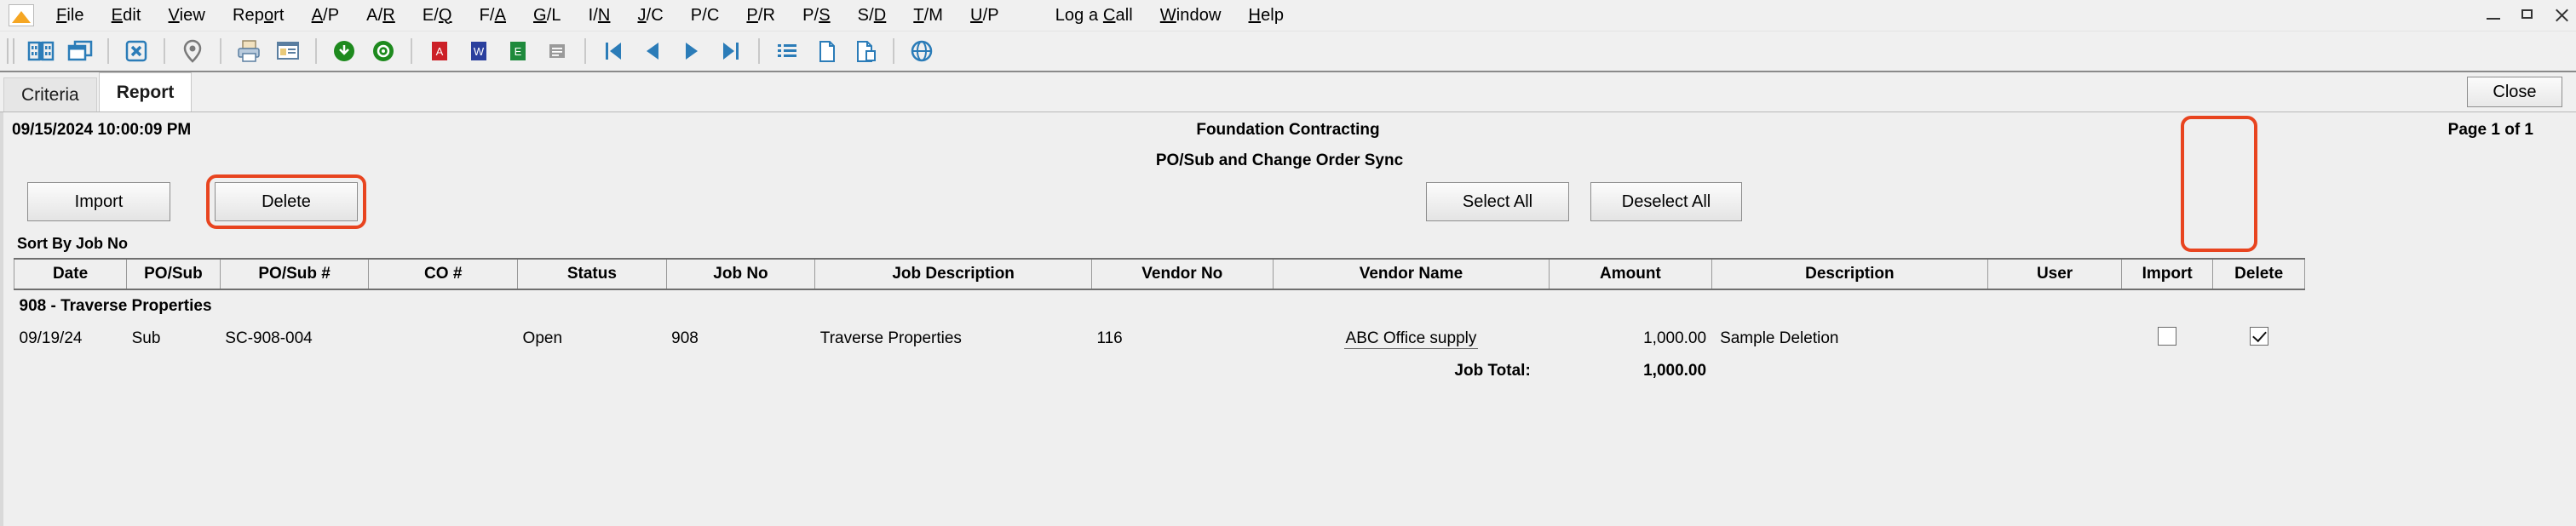 The height and width of the screenshot is (526, 2576). Describe the element at coordinates (11, 51) in the screenshot. I see `toolbar-grip` at that location.